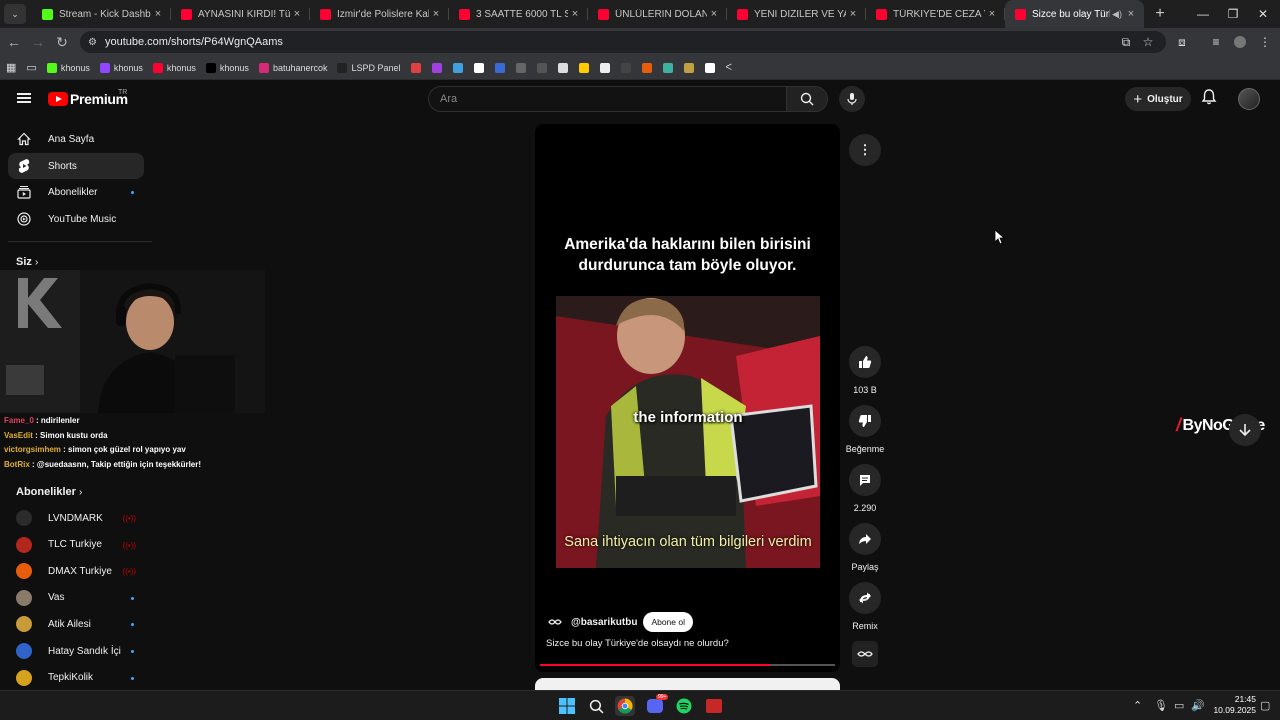  Describe the element at coordinates (714, 706) in the screenshot. I see `app-taskbar-button` at that location.